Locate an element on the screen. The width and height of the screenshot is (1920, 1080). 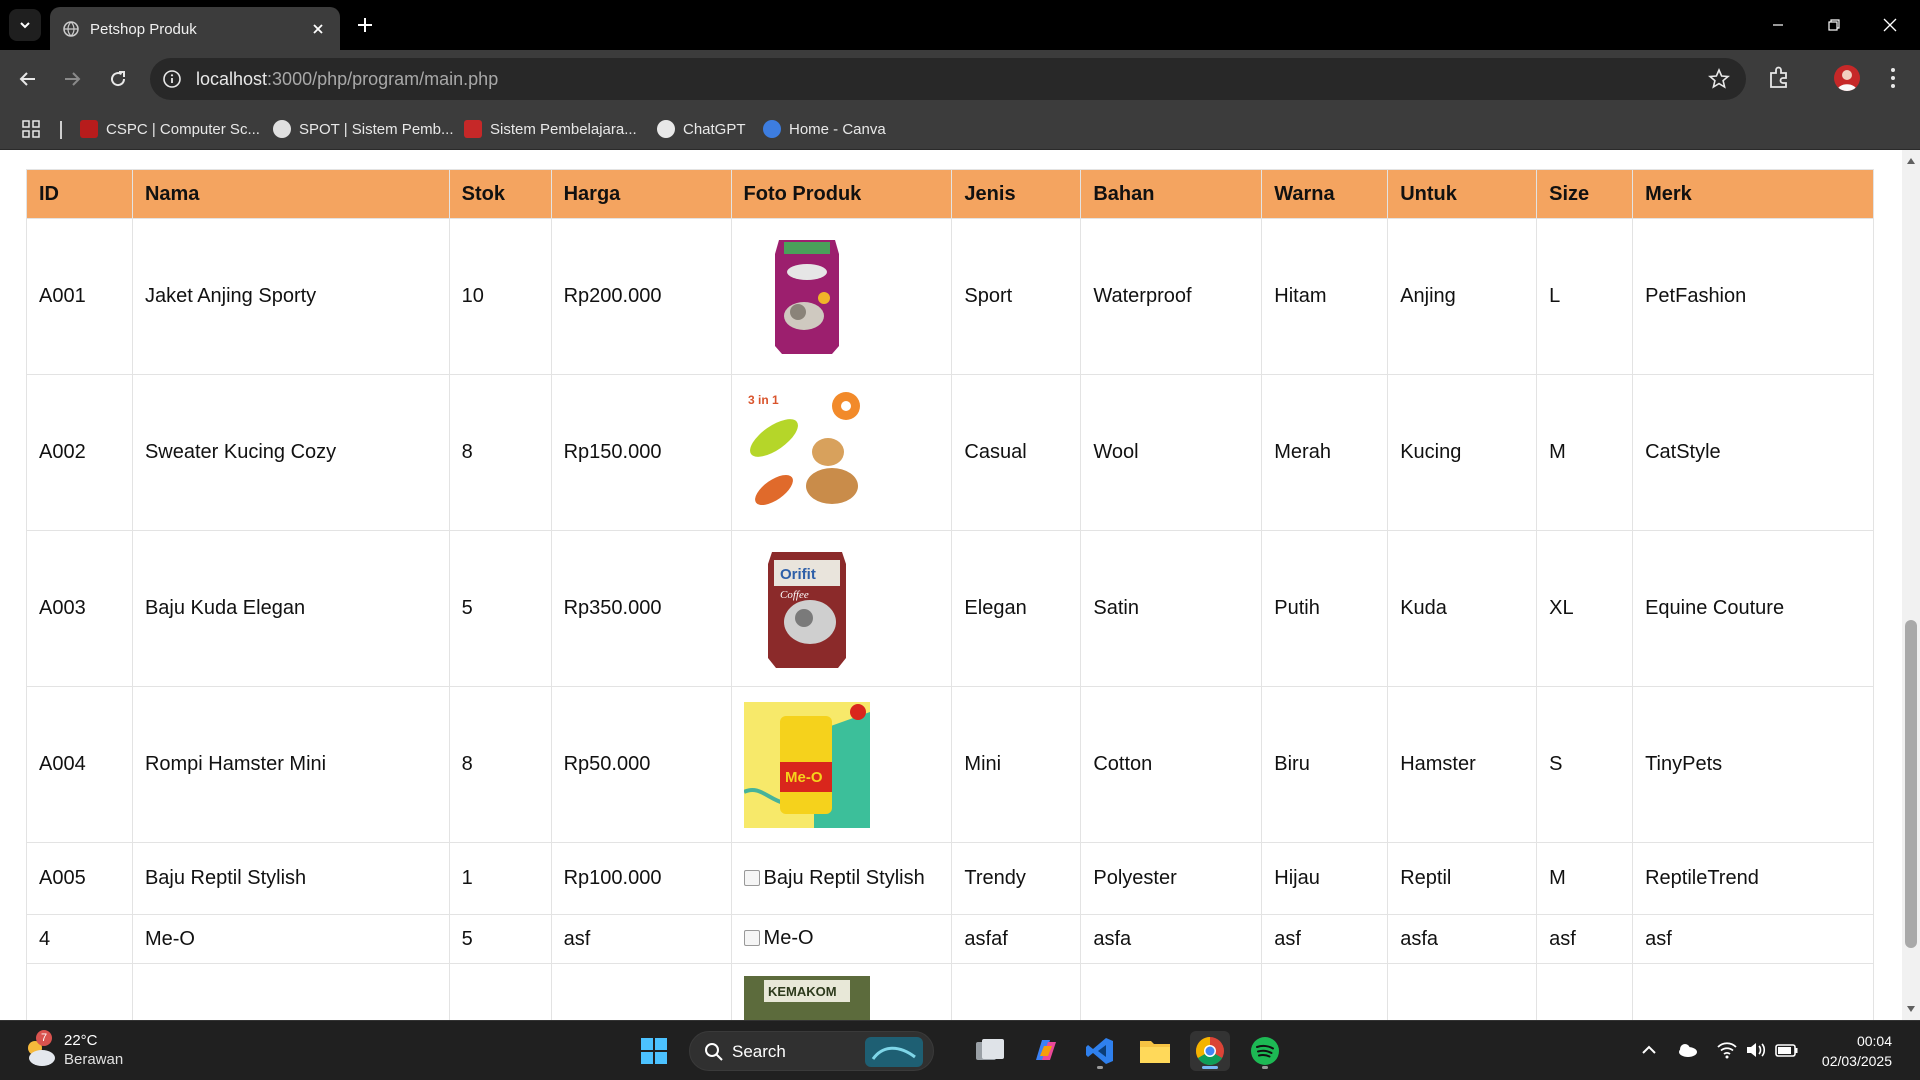
weather-badge: 7 is located at coordinates (44, 1038).